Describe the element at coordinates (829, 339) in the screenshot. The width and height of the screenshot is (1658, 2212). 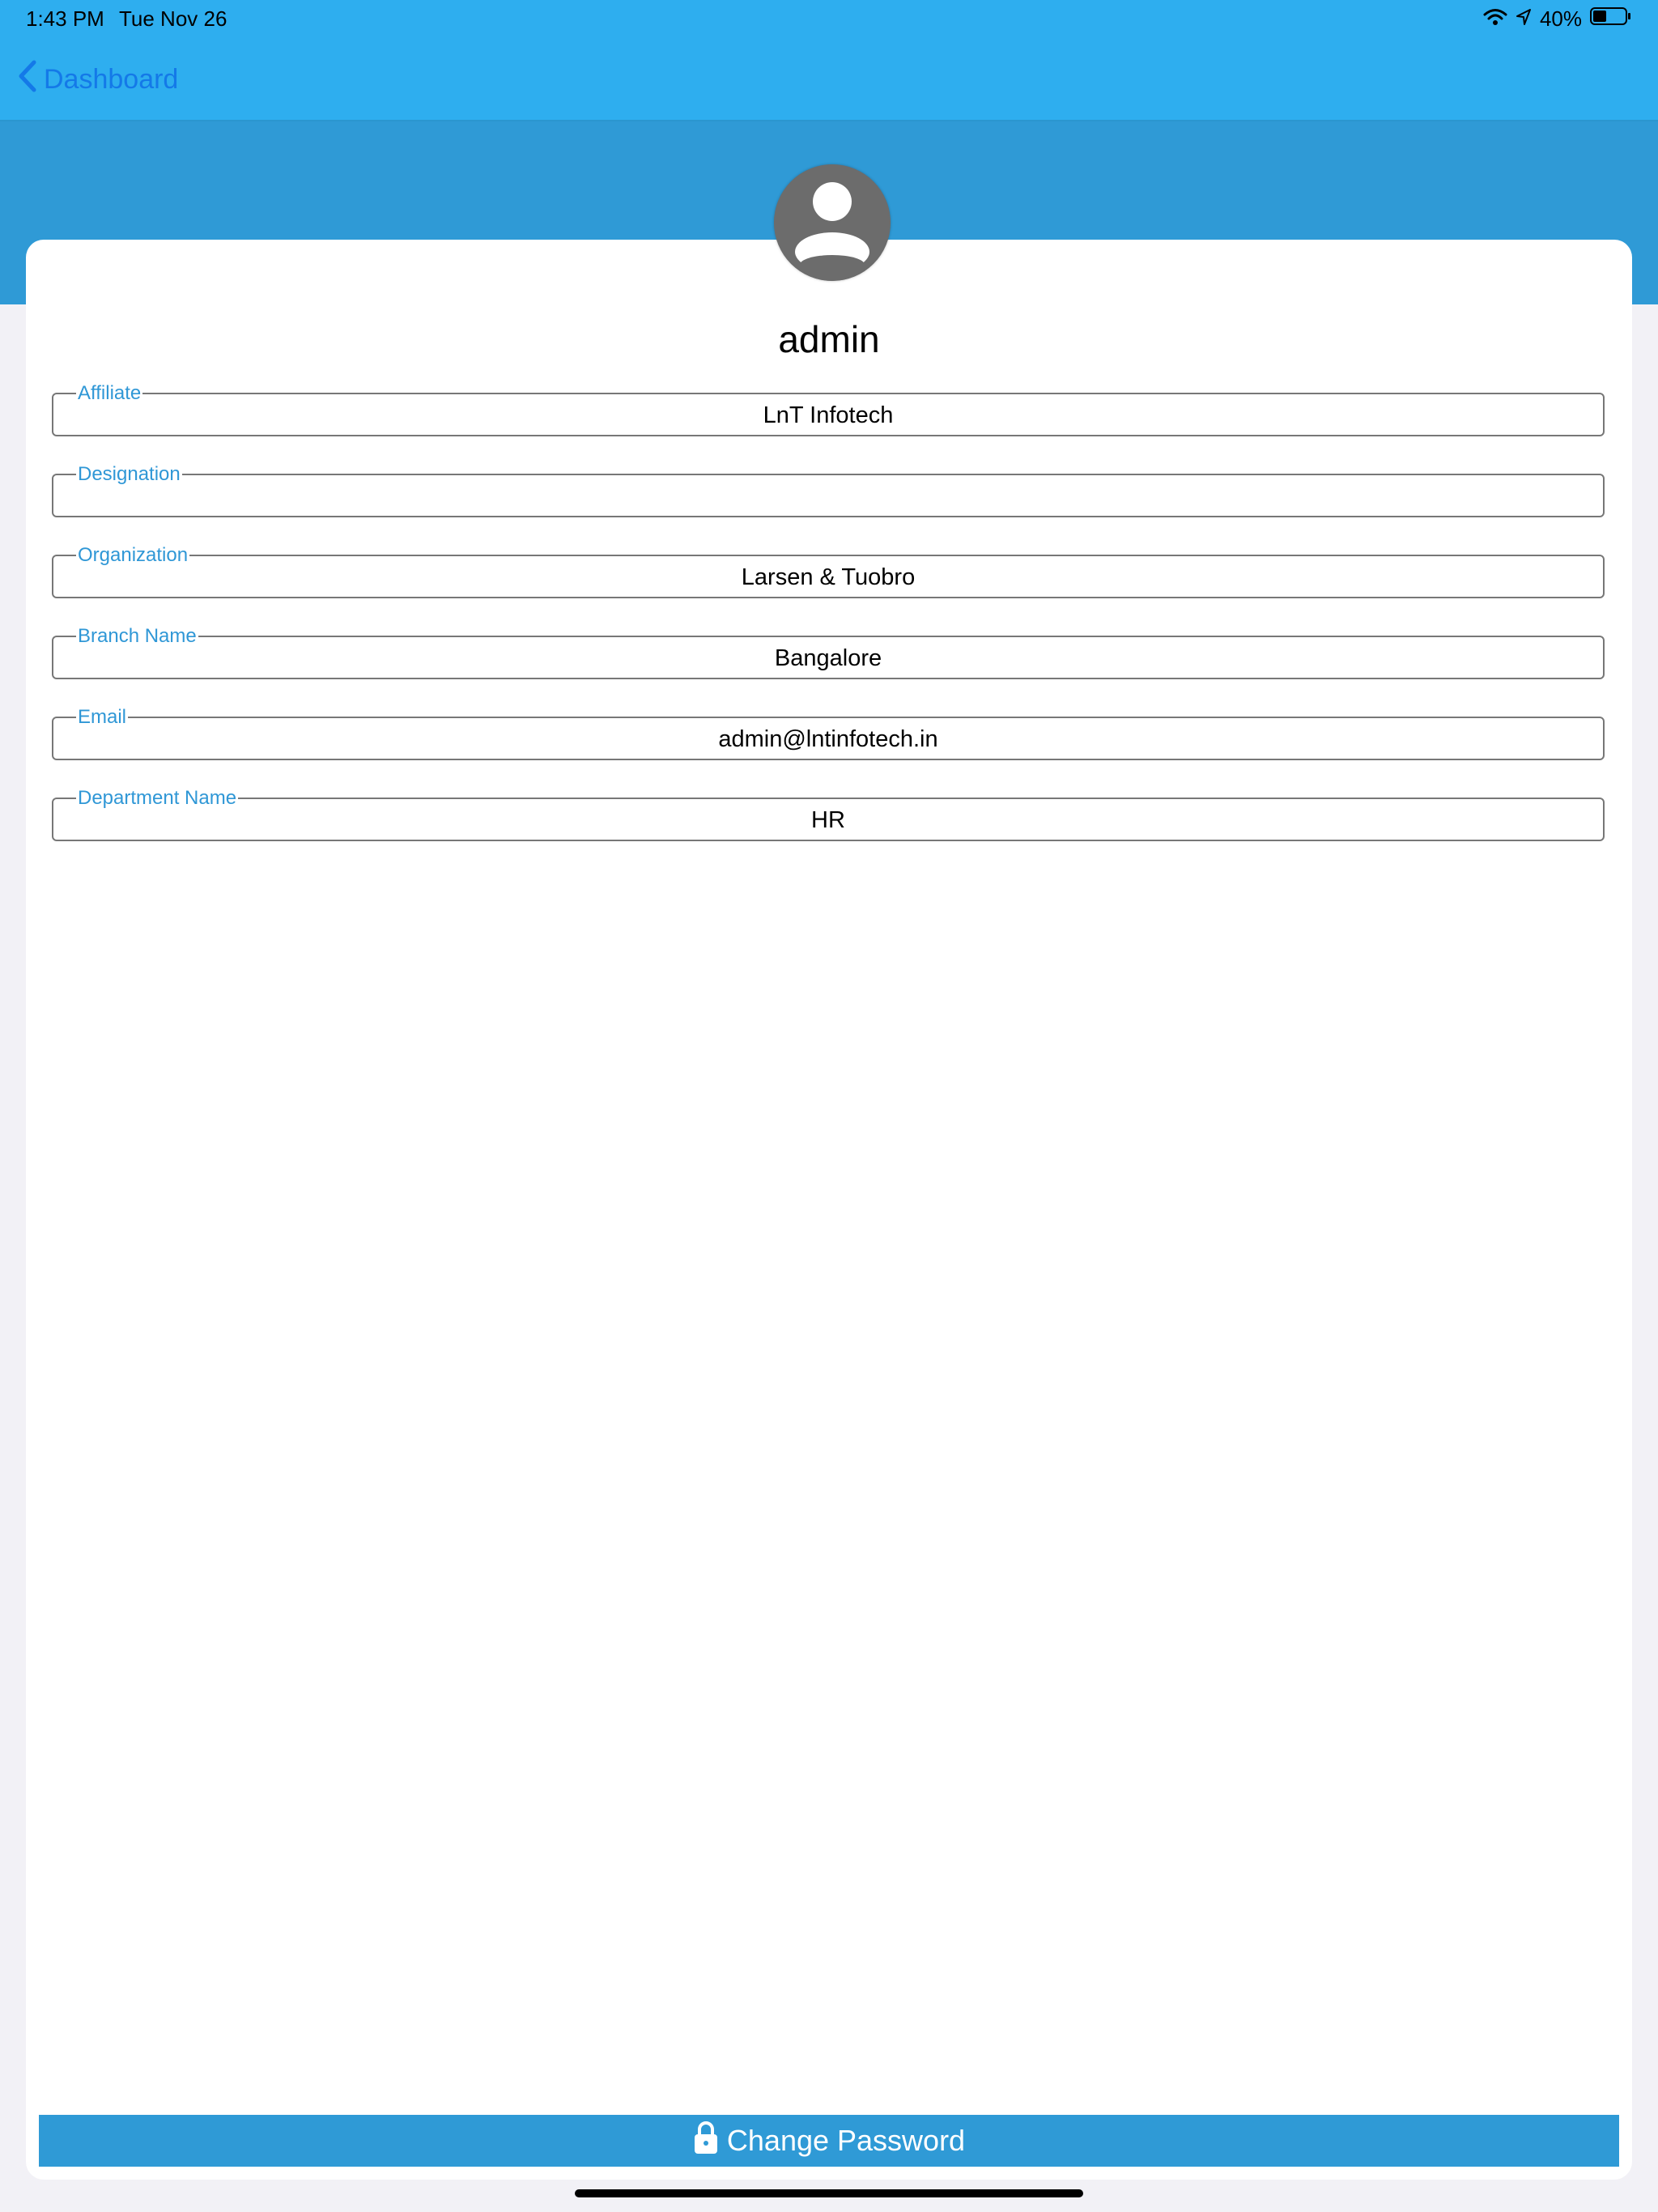
I see `profile-username: admin` at that location.